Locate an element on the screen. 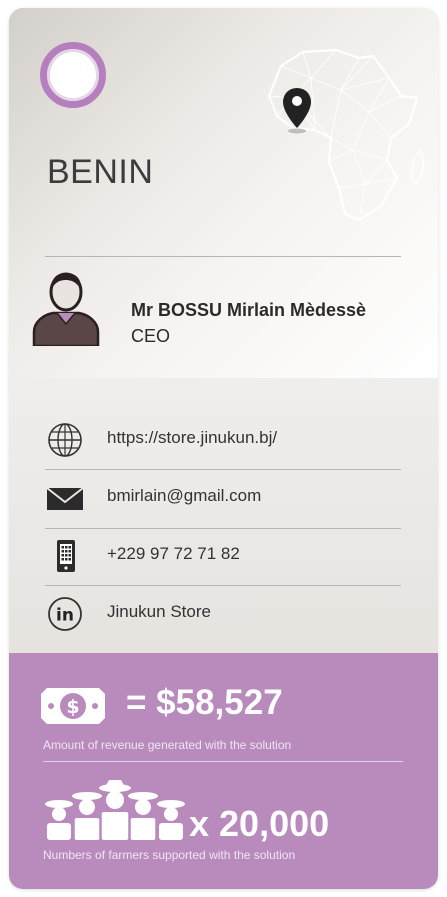 The height and width of the screenshot is (897, 447). stats-divider is located at coordinates (223, 761).